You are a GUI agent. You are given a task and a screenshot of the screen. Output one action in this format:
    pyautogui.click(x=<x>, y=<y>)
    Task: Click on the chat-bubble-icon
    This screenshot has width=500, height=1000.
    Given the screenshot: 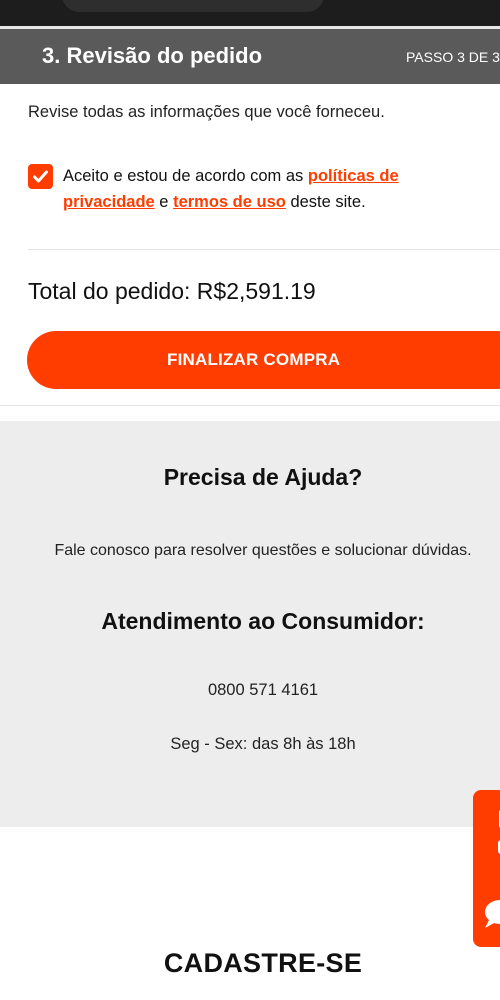 What is the action you would take?
    pyautogui.click(x=492, y=914)
    